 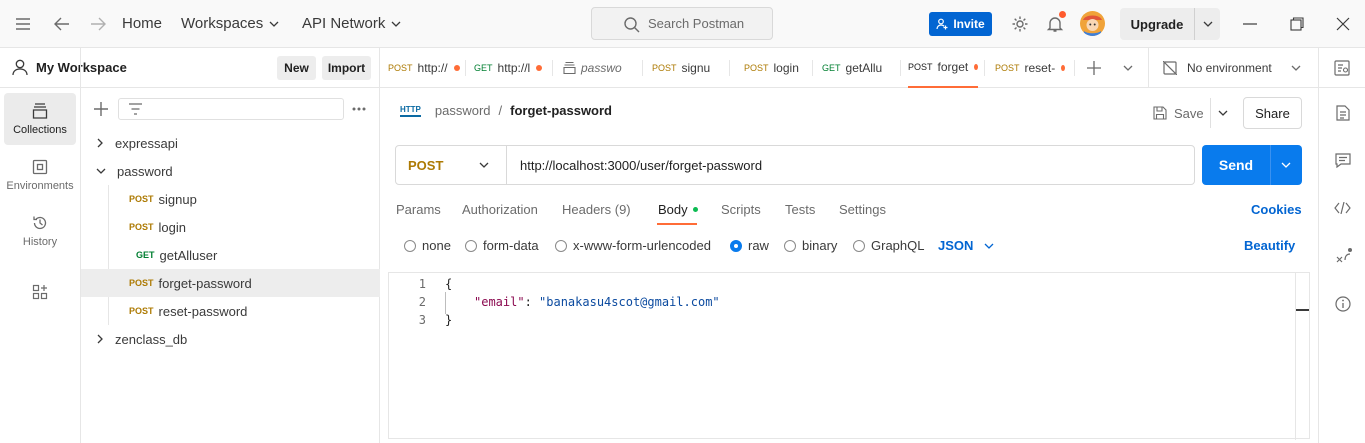 What do you see at coordinates (800, 209) in the screenshot?
I see `tab-tests: Tests` at bounding box center [800, 209].